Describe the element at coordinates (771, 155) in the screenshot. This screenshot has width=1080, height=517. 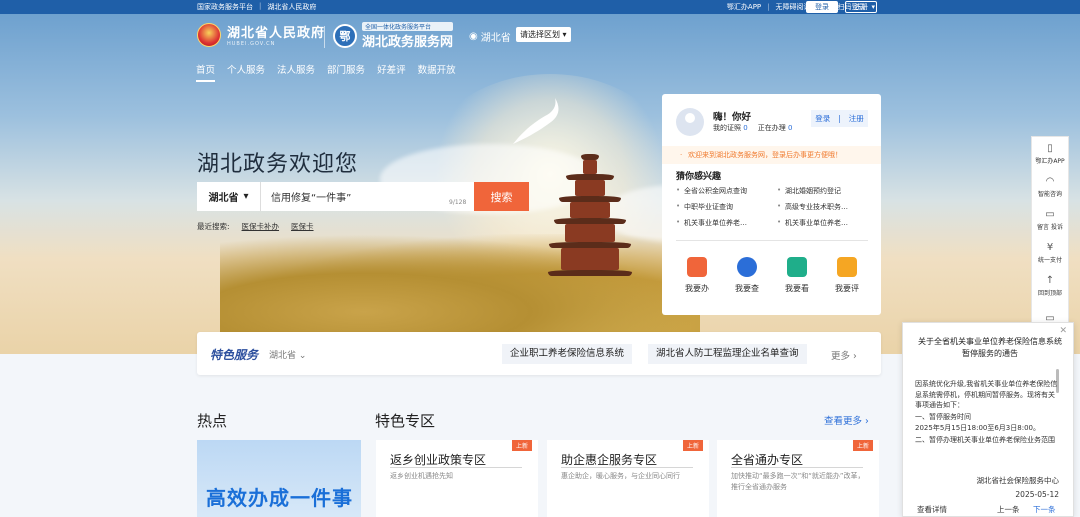
I see `welcome-notice: 欢迎来到湖北政务服务网，登录后办事更方便哦！` at that location.